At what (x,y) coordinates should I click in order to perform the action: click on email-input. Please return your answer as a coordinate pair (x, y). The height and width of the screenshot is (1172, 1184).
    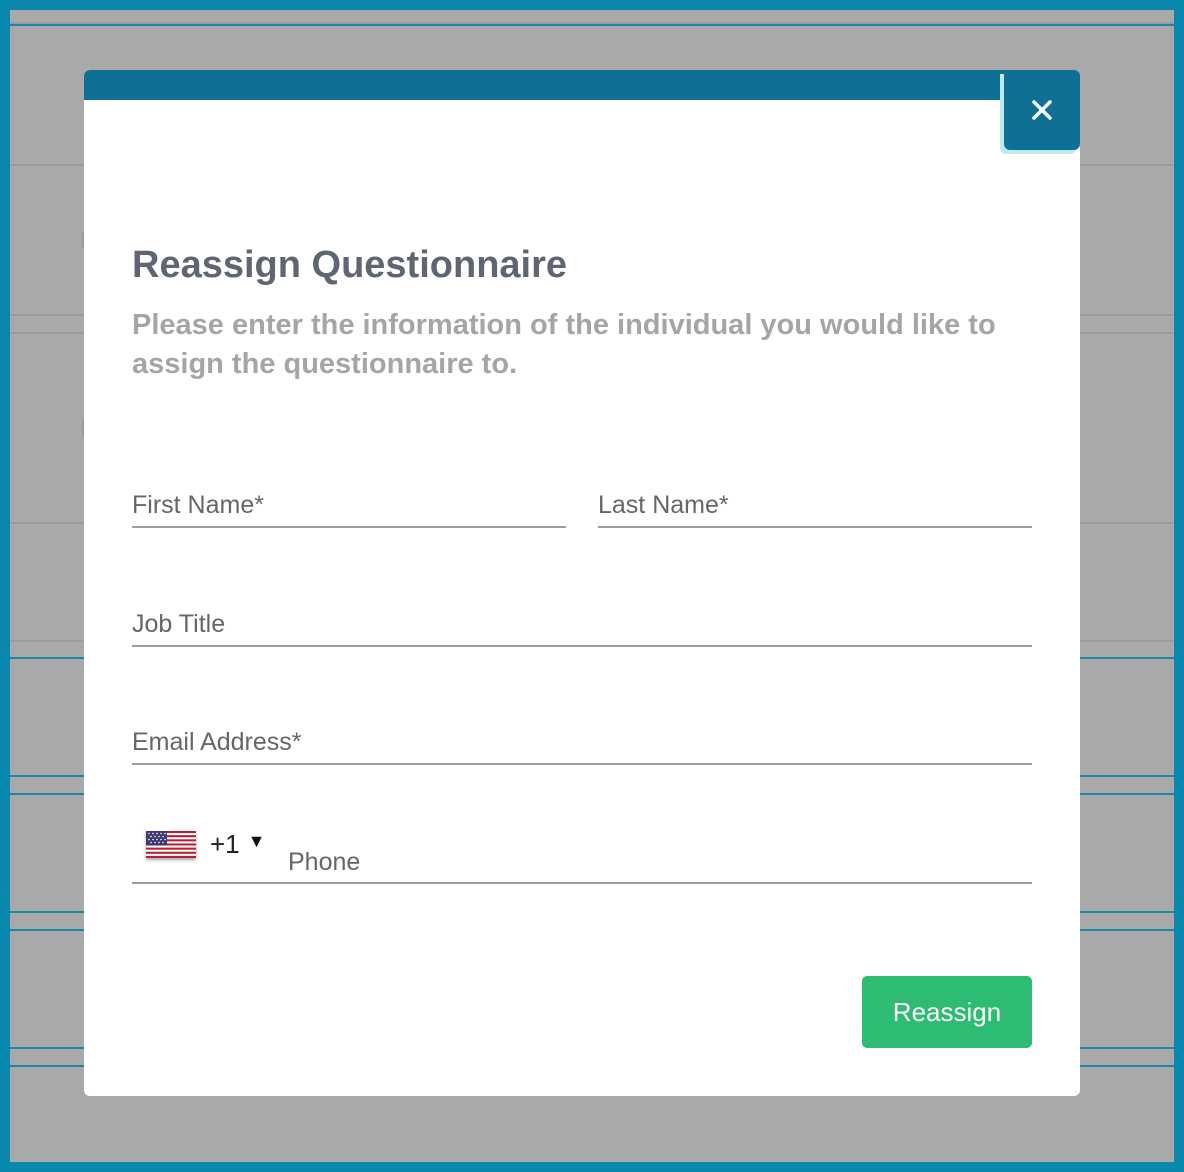
    Looking at the image, I should click on (582, 737).